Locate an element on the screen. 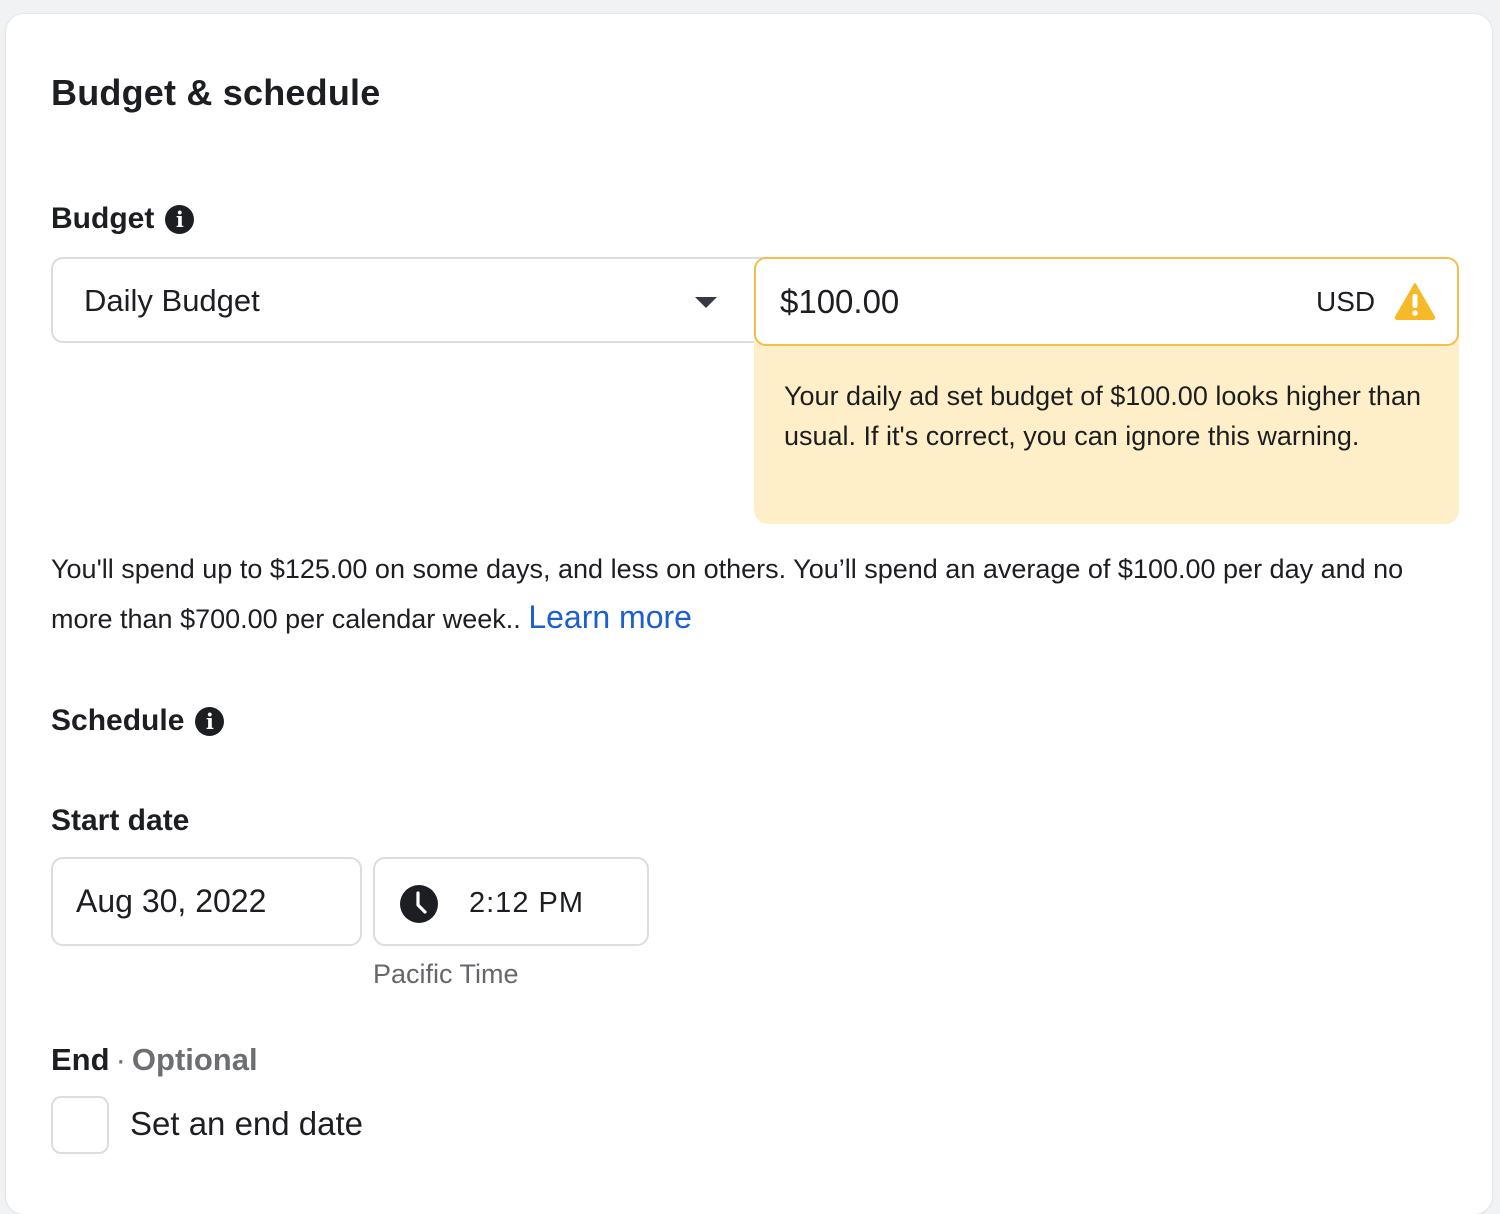 This screenshot has width=1500, height=1214. schedule-label-row: Schedule i is located at coordinates (138, 721).